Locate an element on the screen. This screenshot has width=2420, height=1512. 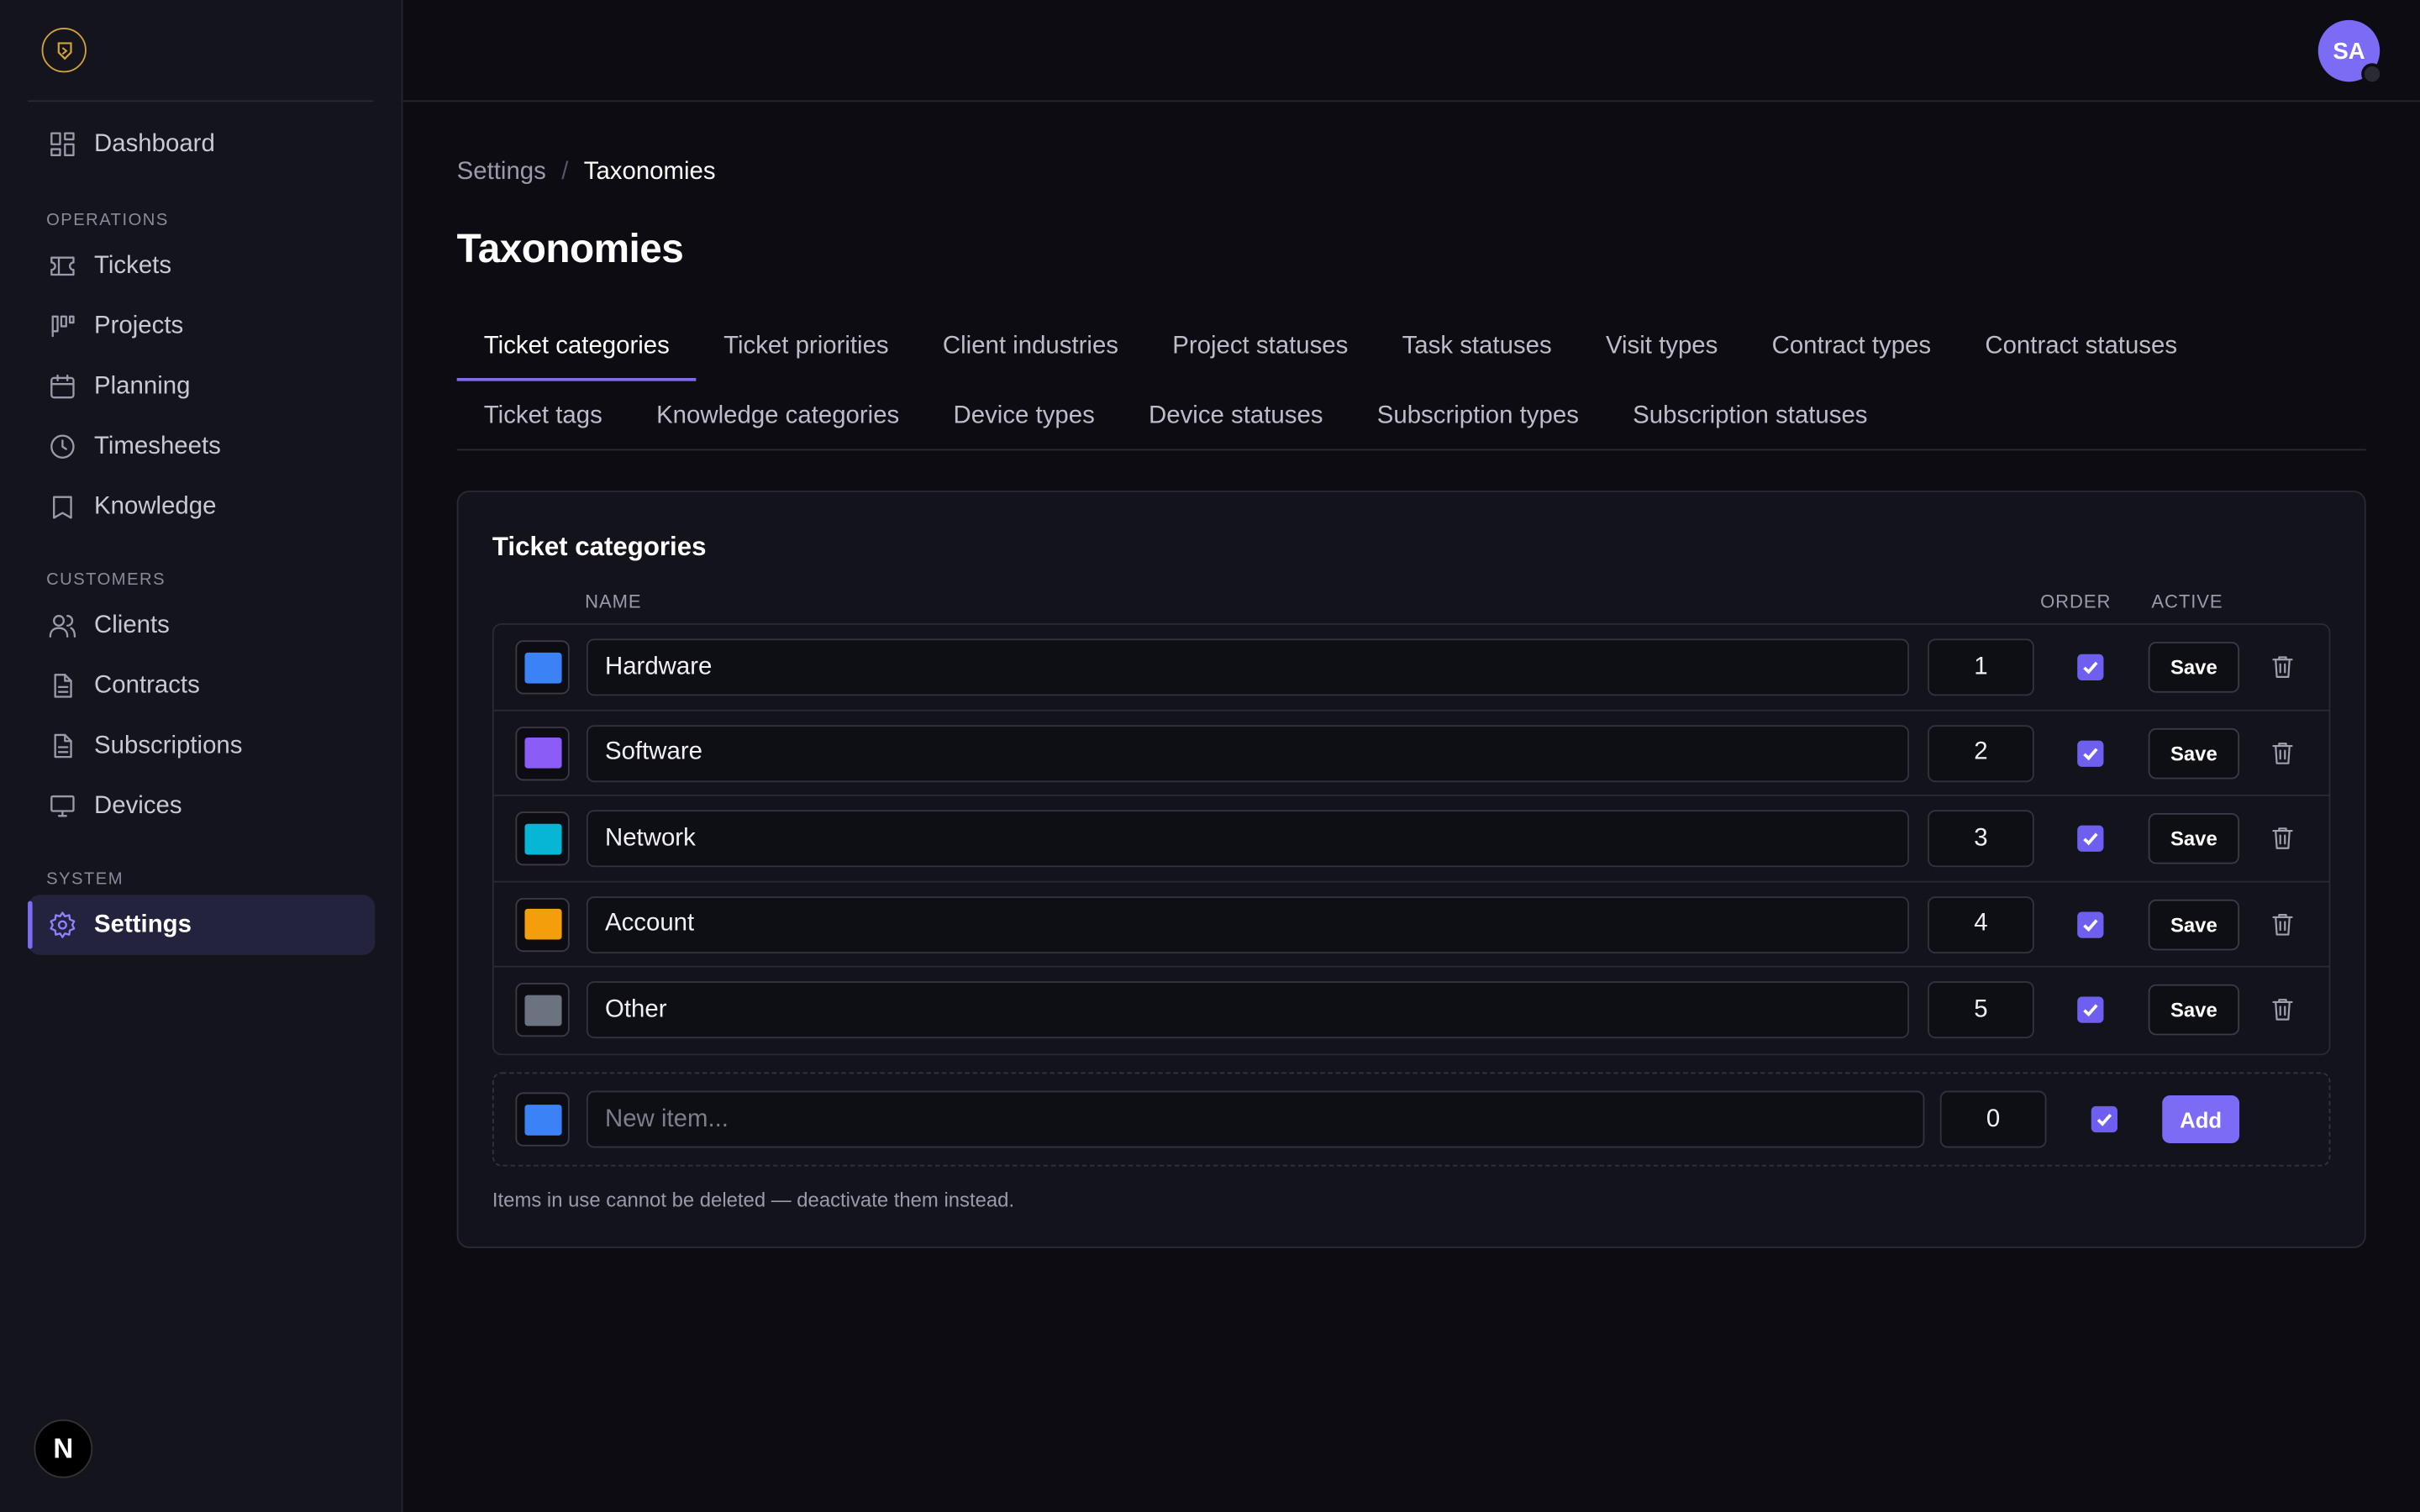
tab-client-industries: Client industries is located at coordinates (1030, 346).